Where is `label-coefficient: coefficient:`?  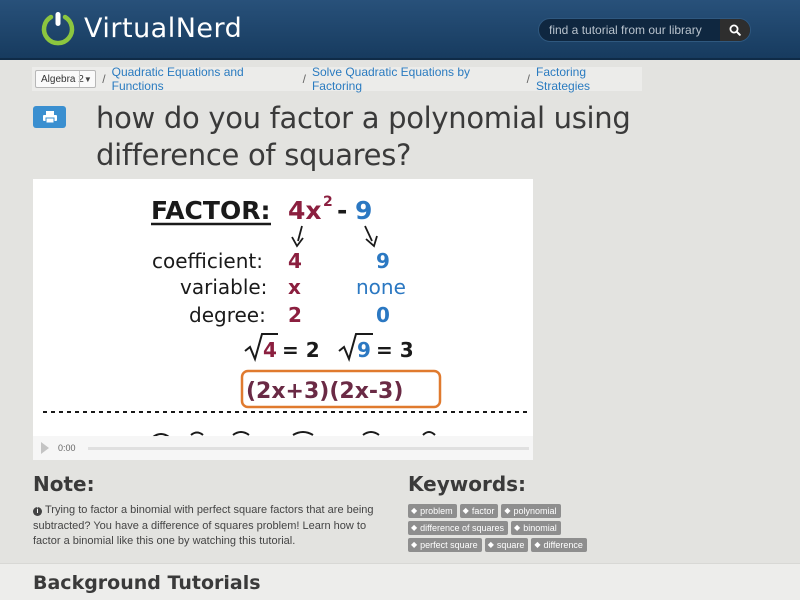
label-coefficient: coefficient: is located at coordinates (207, 261).